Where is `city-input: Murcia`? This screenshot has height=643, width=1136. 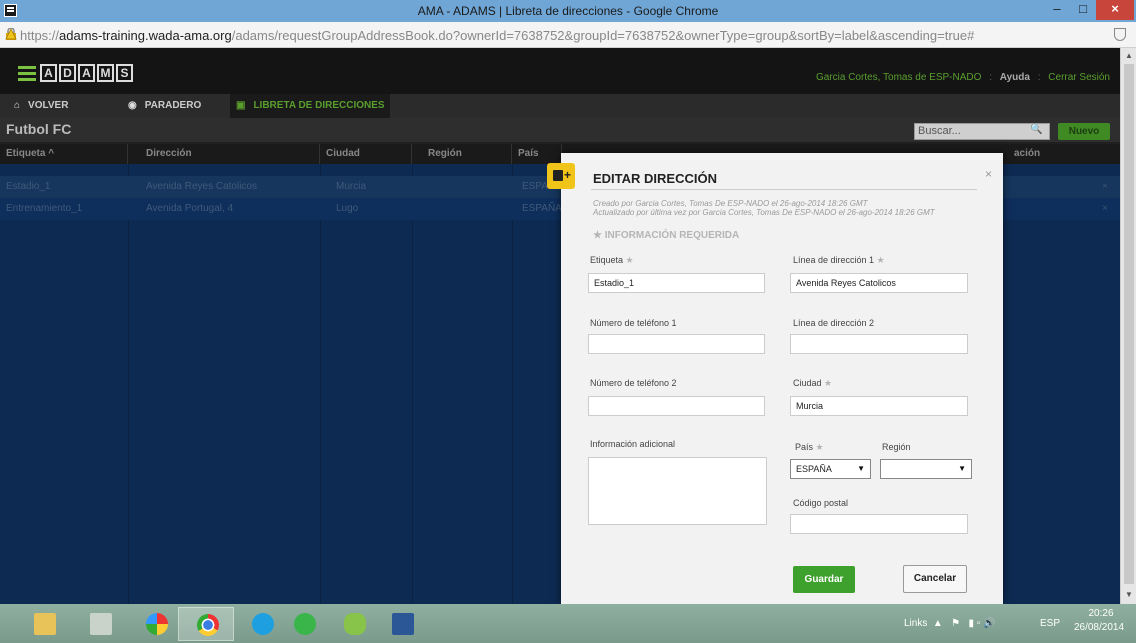 city-input: Murcia is located at coordinates (879, 406).